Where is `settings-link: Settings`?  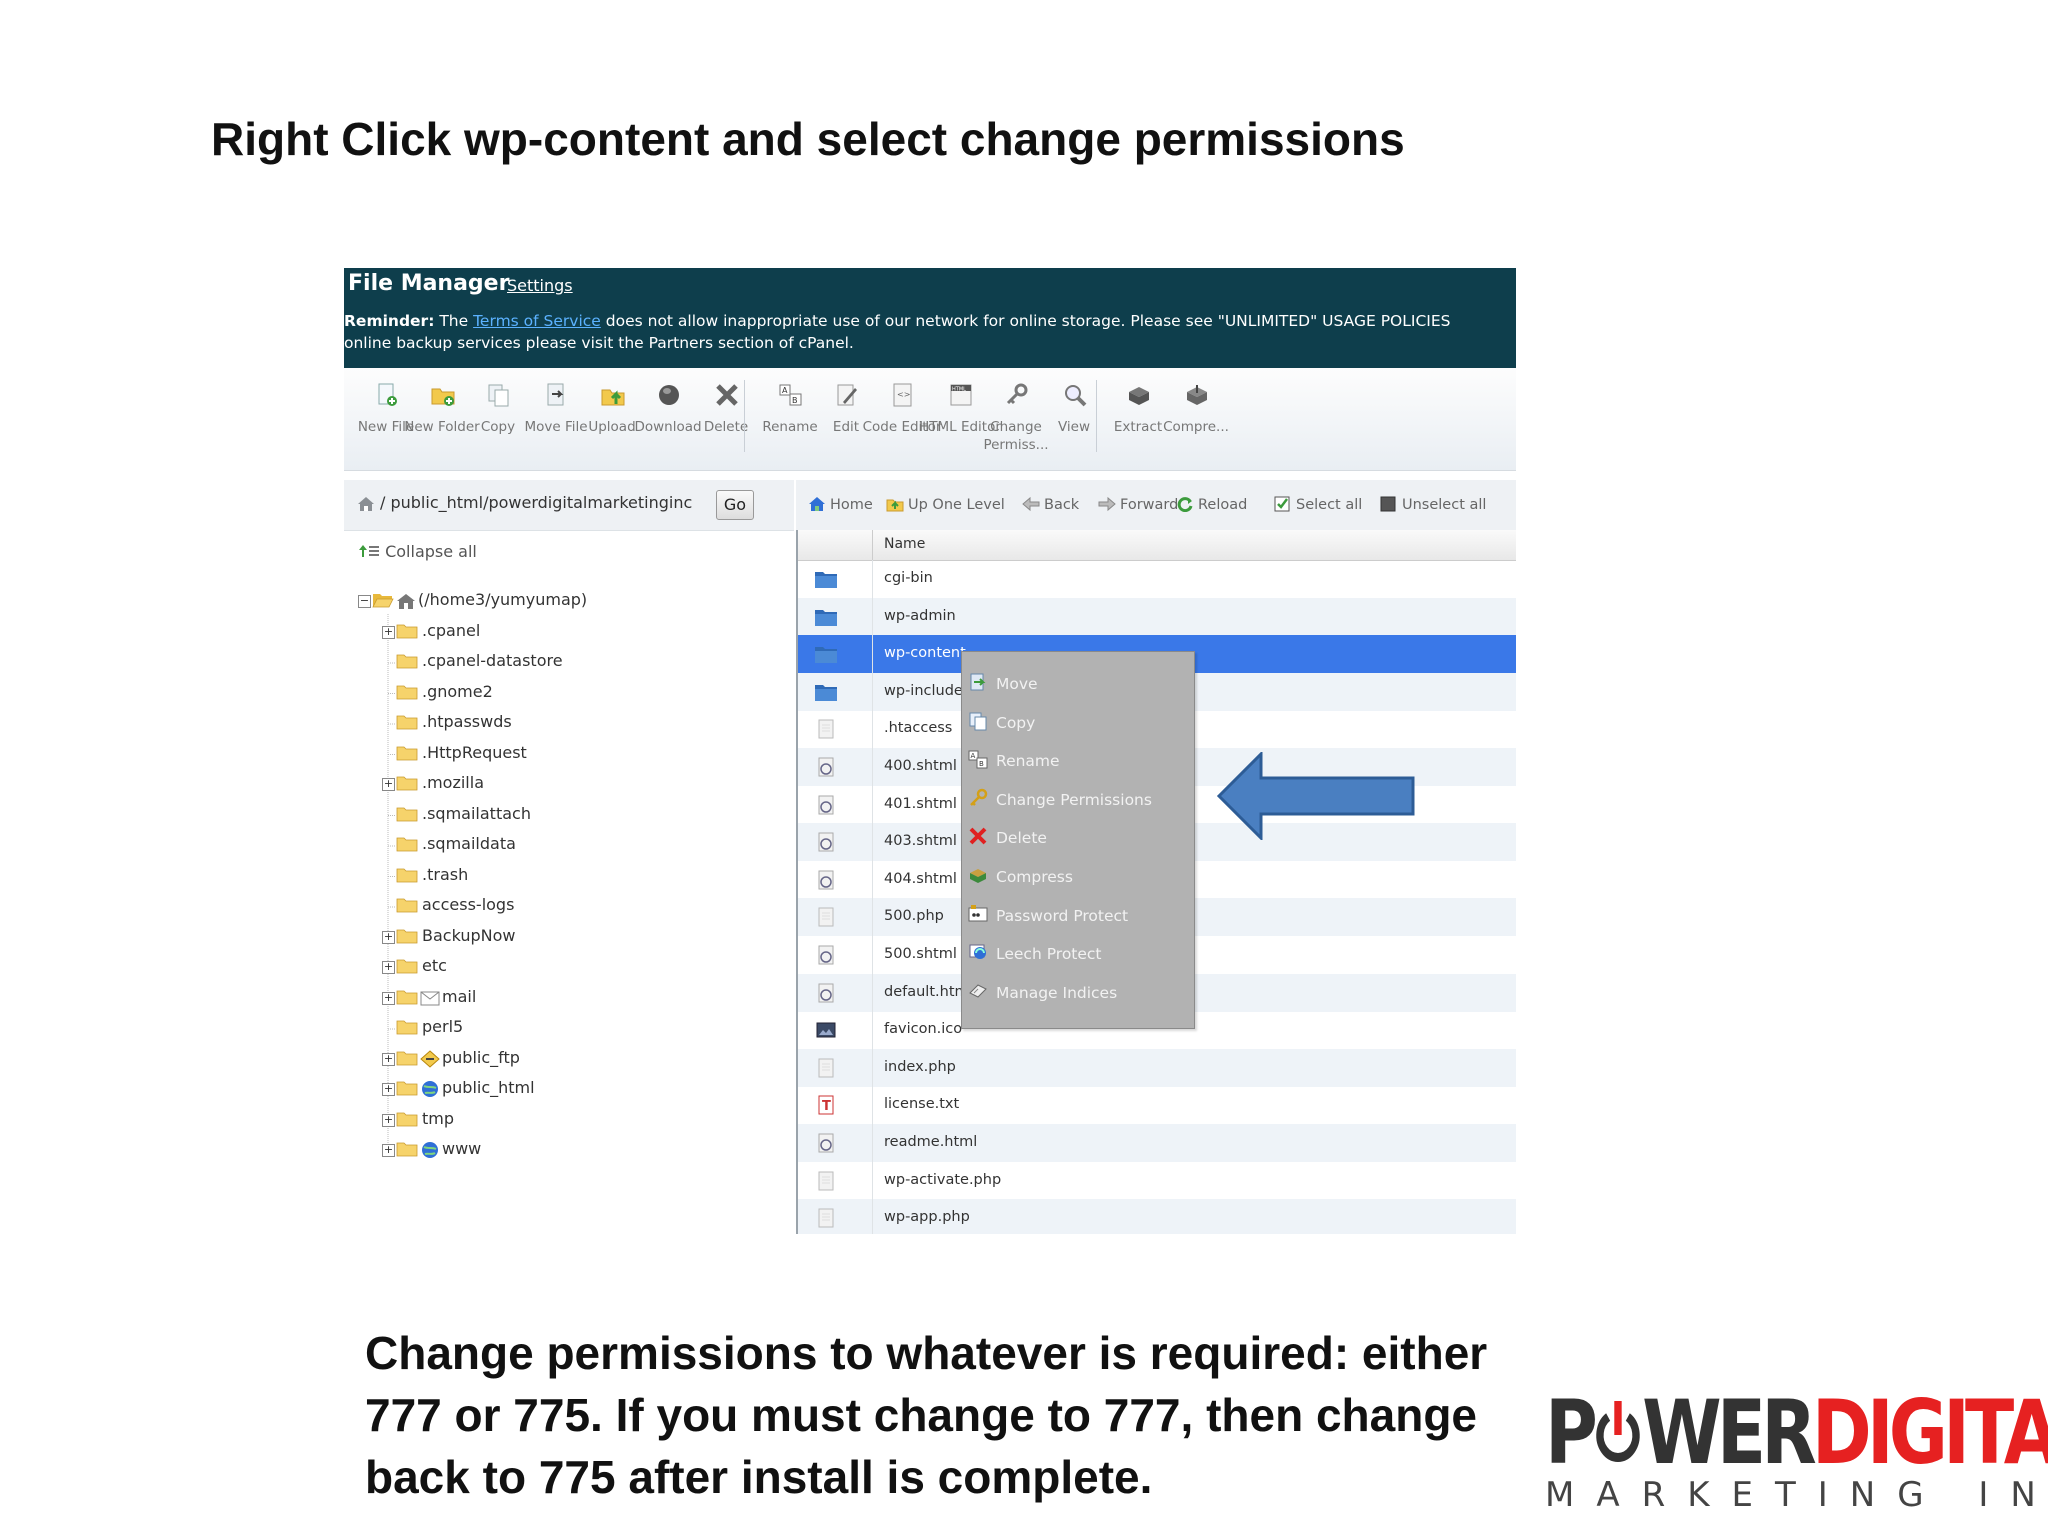 settings-link: Settings is located at coordinates (540, 285).